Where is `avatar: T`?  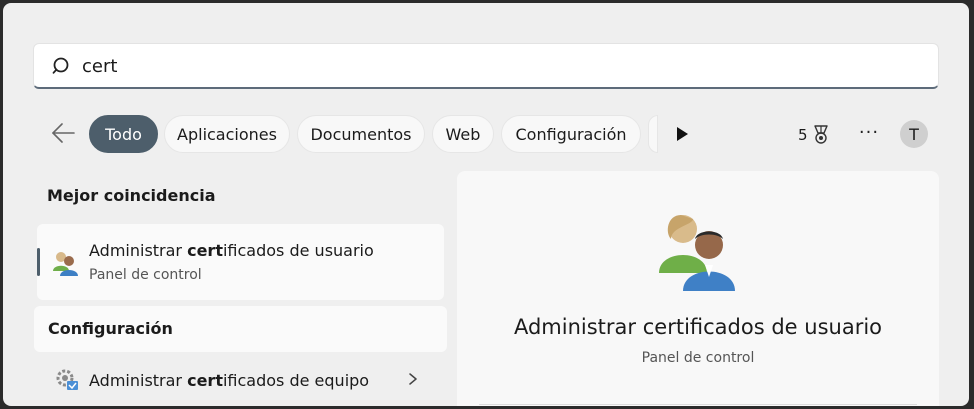 avatar: T is located at coordinates (914, 134).